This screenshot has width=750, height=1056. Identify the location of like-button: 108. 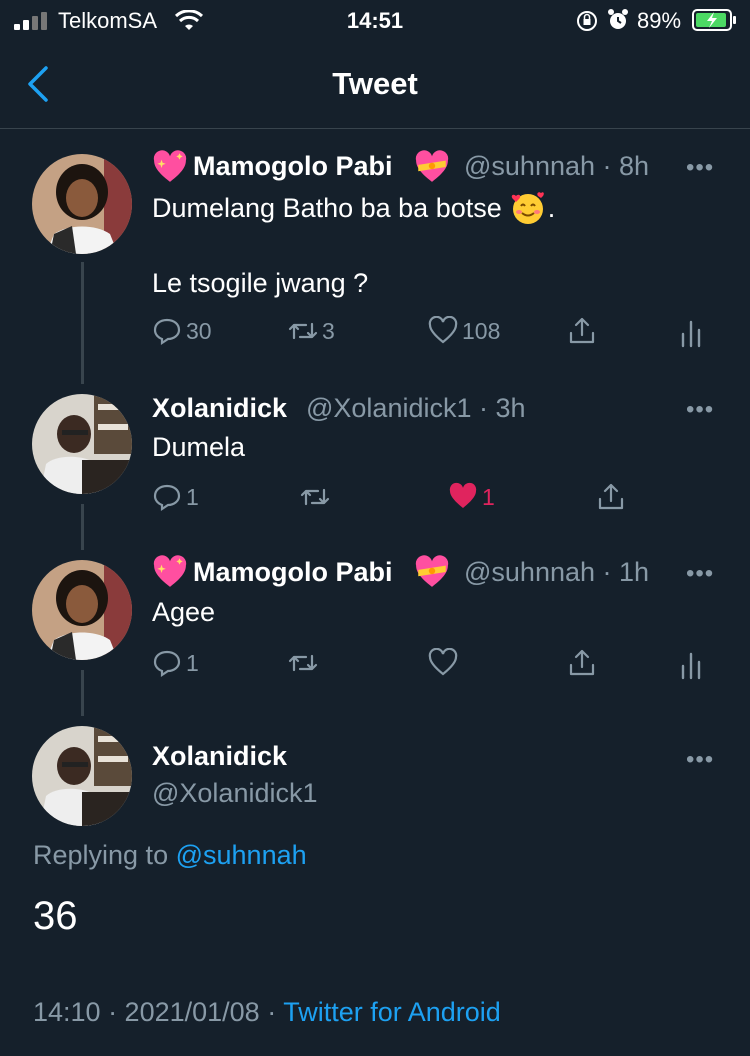
(464, 331).